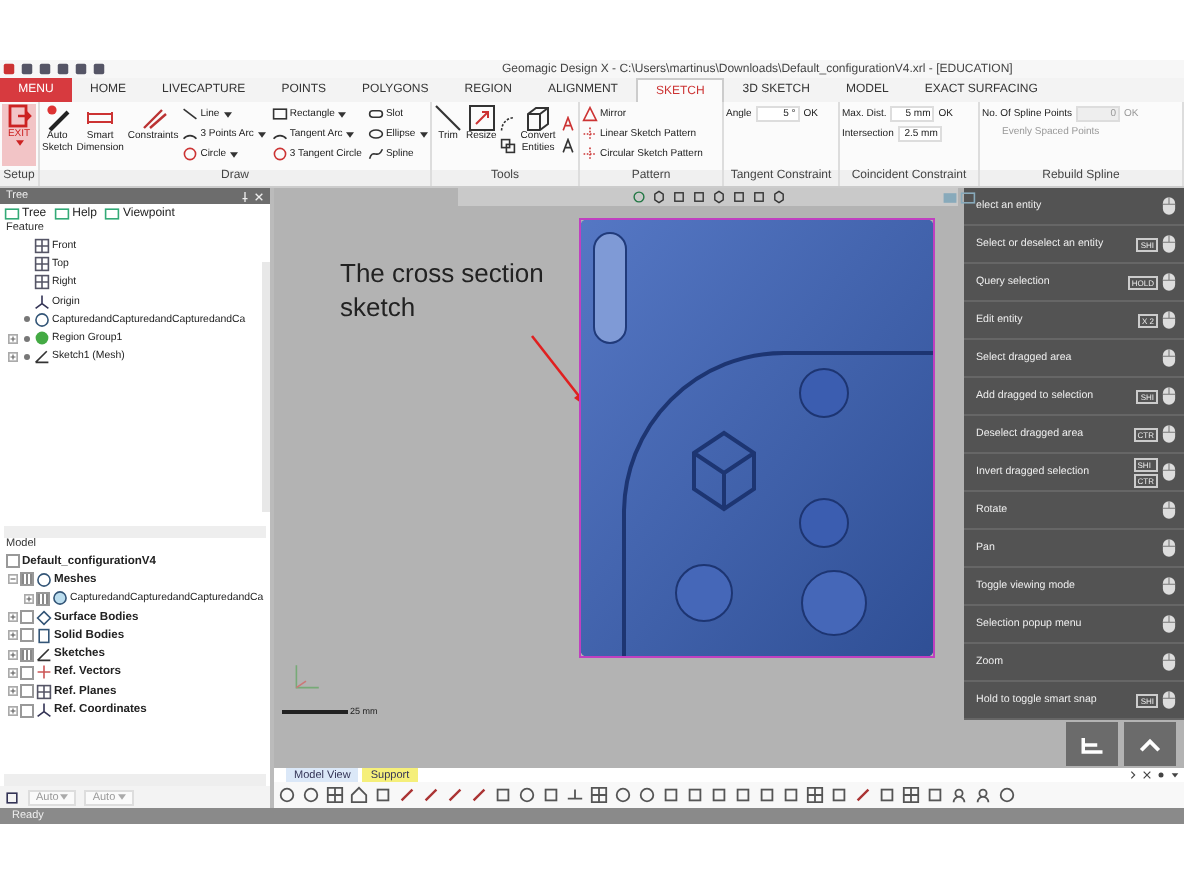 The height and width of the screenshot is (888, 1184). Describe the element at coordinates (57, 118) in the screenshot. I see `pen-icon` at that location.